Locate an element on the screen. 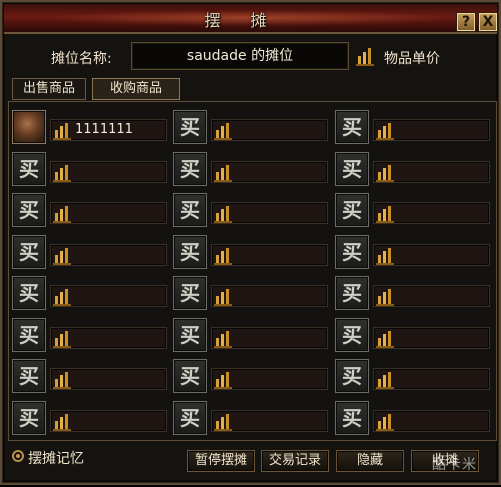  stall-name-input: saudade 的摊位 is located at coordinates (240, 56).